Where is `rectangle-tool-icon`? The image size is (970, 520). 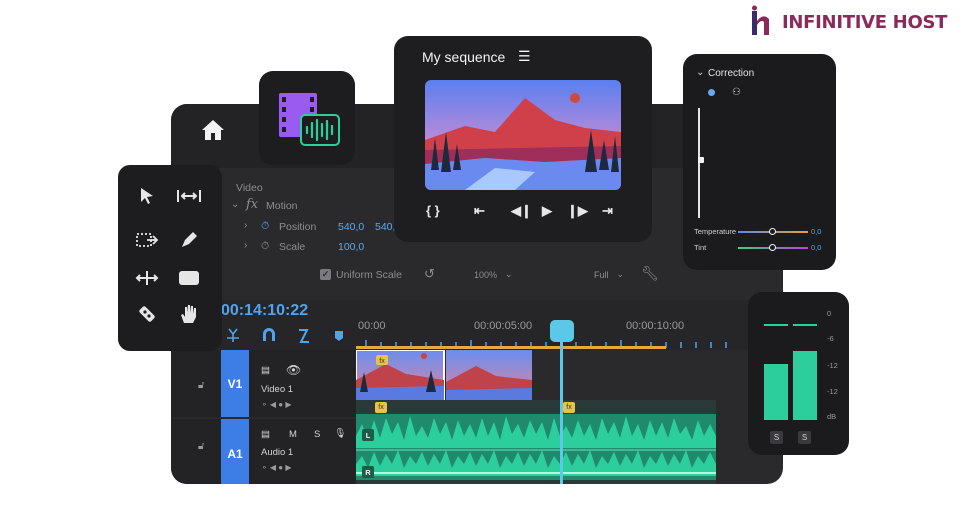
rectangle-tool-icon is located at coordinates (189, 278).